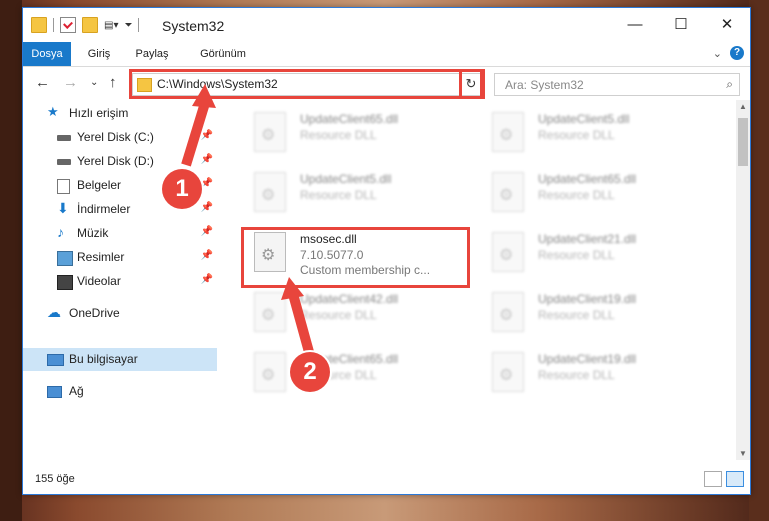 This screenshot has height=521, width=769. What do you see at coordinates (204, 96) in the screenshot?
I see `arrow-1-head` at bounding box center [204, 96].